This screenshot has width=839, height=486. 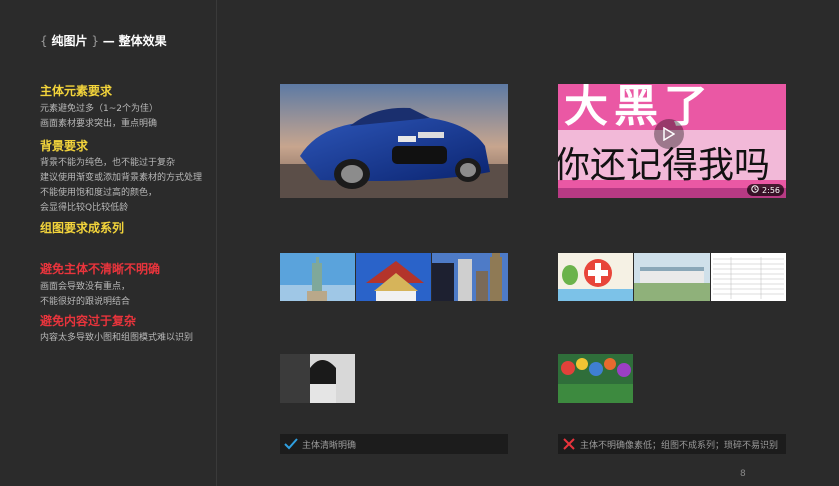 What do you see at coordinates (142, 41) in the screenshot?
I see `title-subtitle: 整体效果` at bounding box center [142, 41].